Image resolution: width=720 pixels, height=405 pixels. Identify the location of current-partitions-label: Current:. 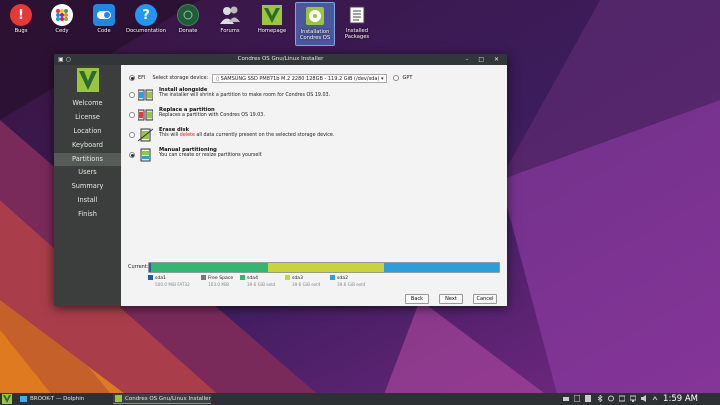
(138, 267).